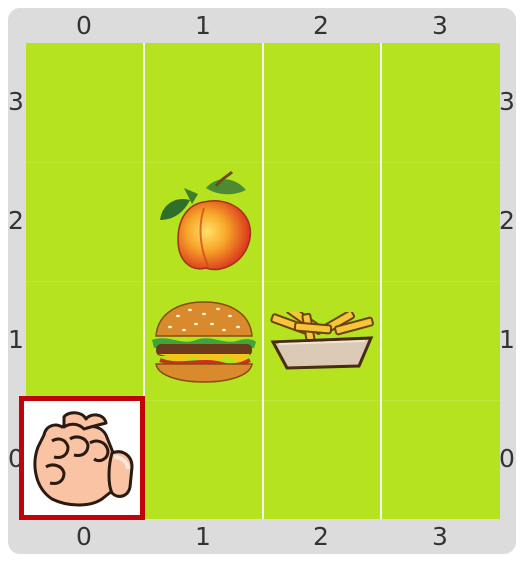  Describe the element at coordinates (204, 222) in the screenshot. I see `peach-icon` at that location.